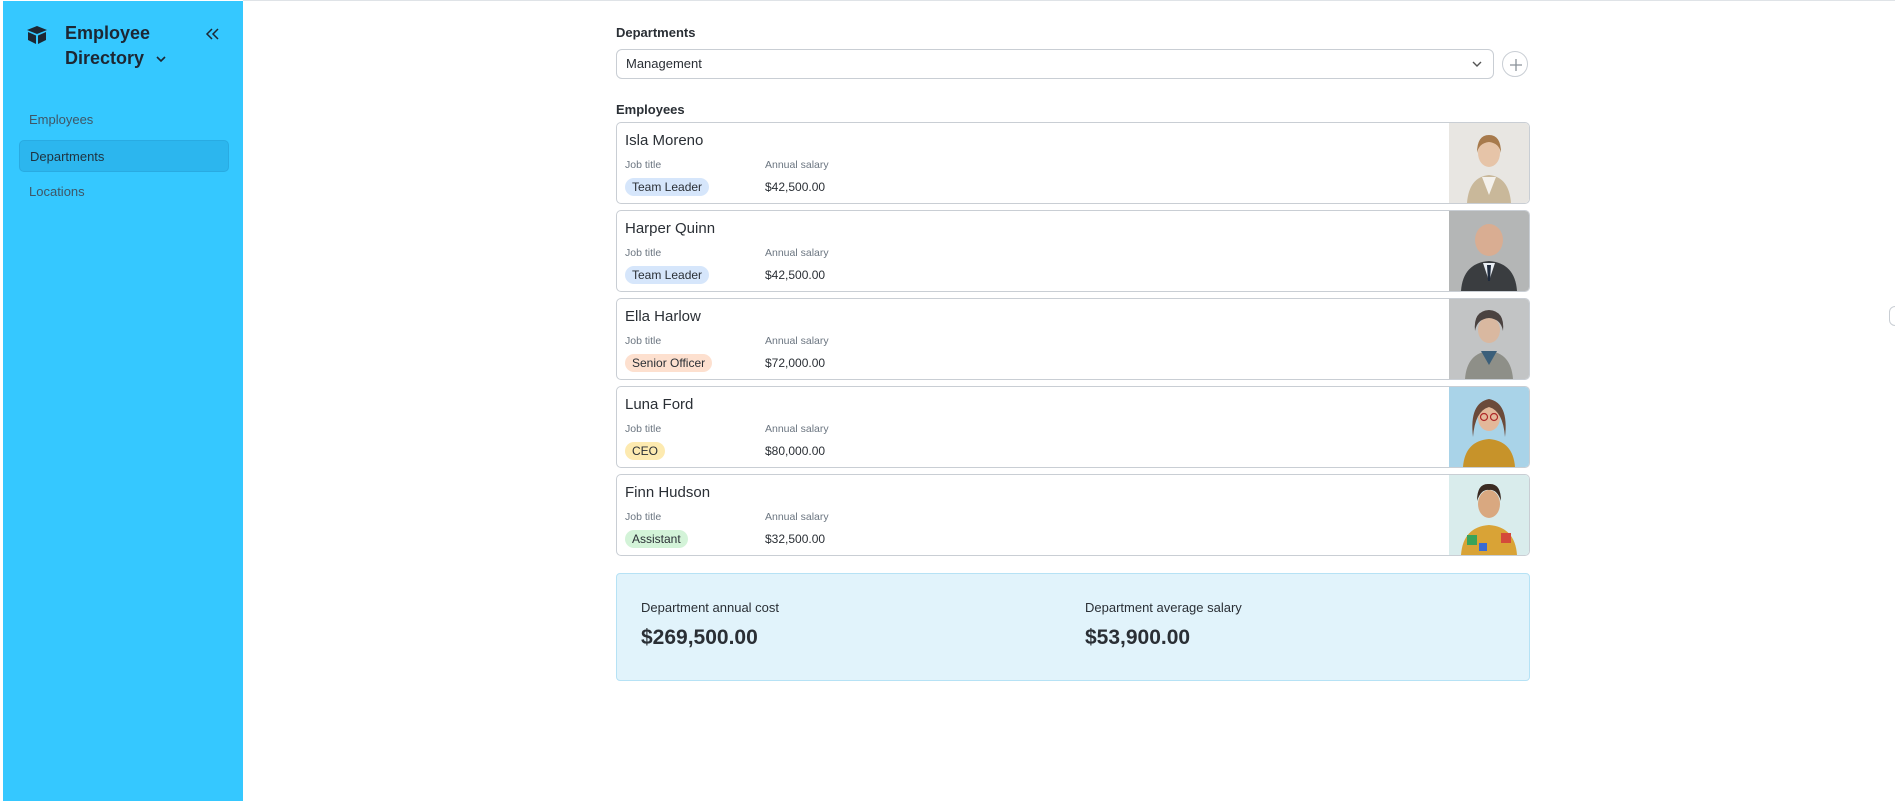 This screenshot has width=1895, height=801. Describe the element at coordinates (656, 32) in the screenshot. I see `departments-label: Departments` at that location.